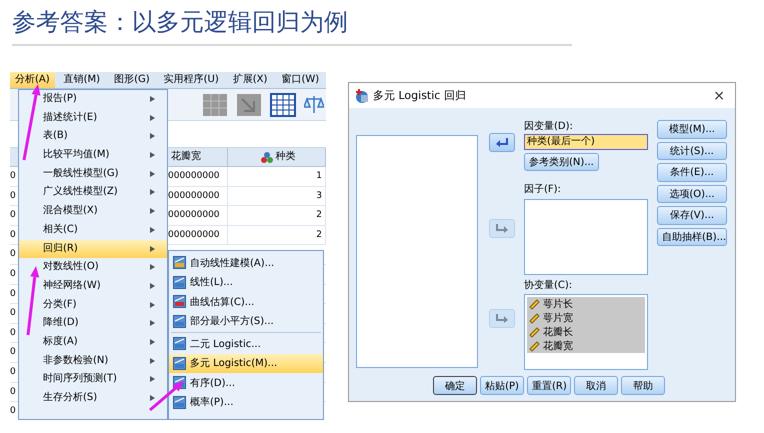  What do you see at coordinates (502, 385) in the screenshot?
I see `dialog-button: 粘贴(P)` at bounding box center [502, 385].